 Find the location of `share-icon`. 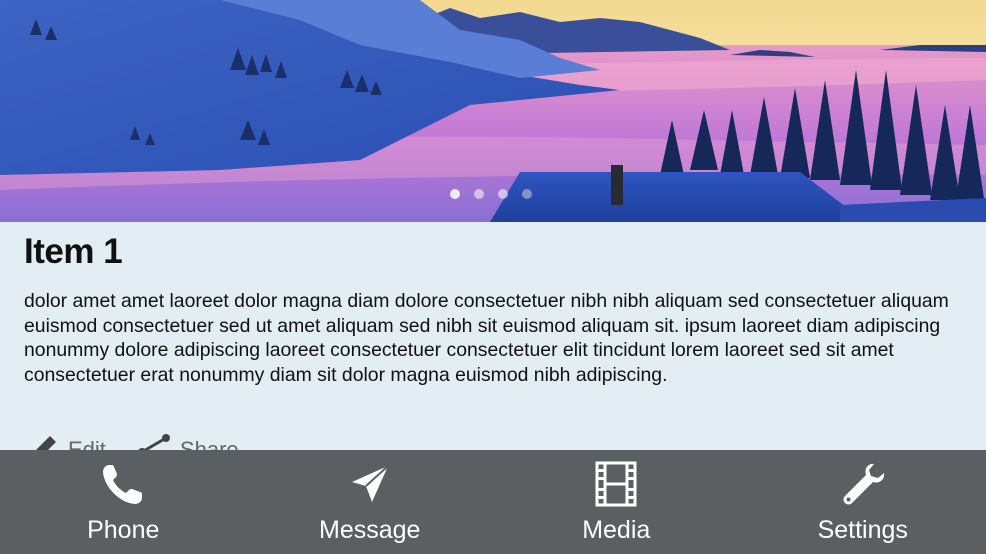

share-icon is located at coordinates (154, 442).